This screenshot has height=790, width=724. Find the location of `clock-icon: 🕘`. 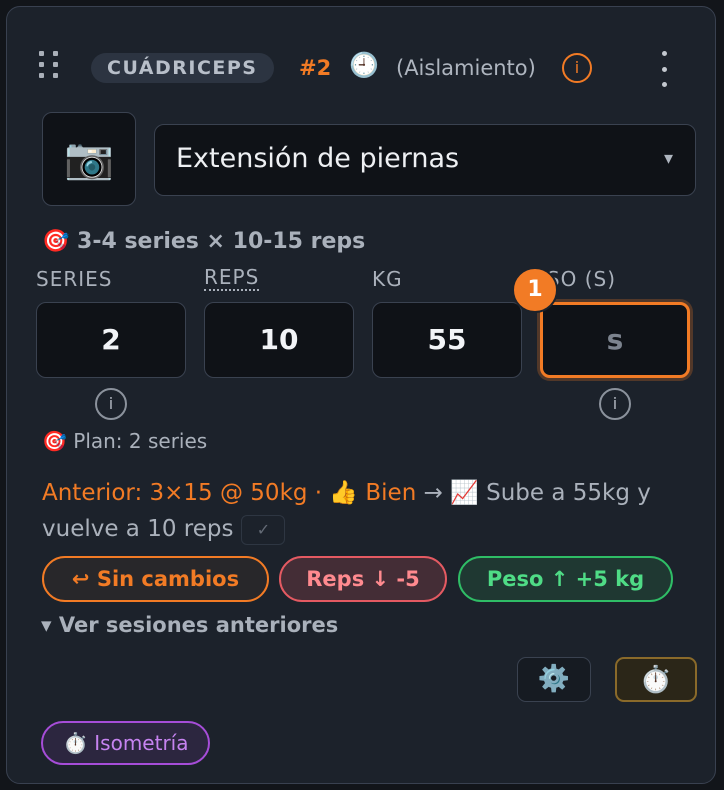

clock-icon: 🕘 is located at coordinates (364, 65).